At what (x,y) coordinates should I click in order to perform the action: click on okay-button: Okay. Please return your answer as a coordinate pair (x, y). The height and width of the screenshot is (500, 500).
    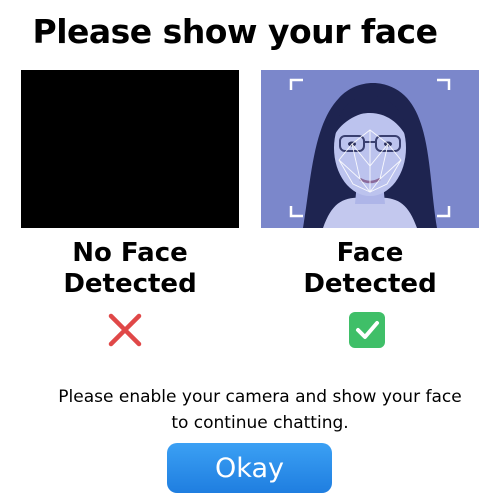
    Looking at the image, I should click on (249, 468).